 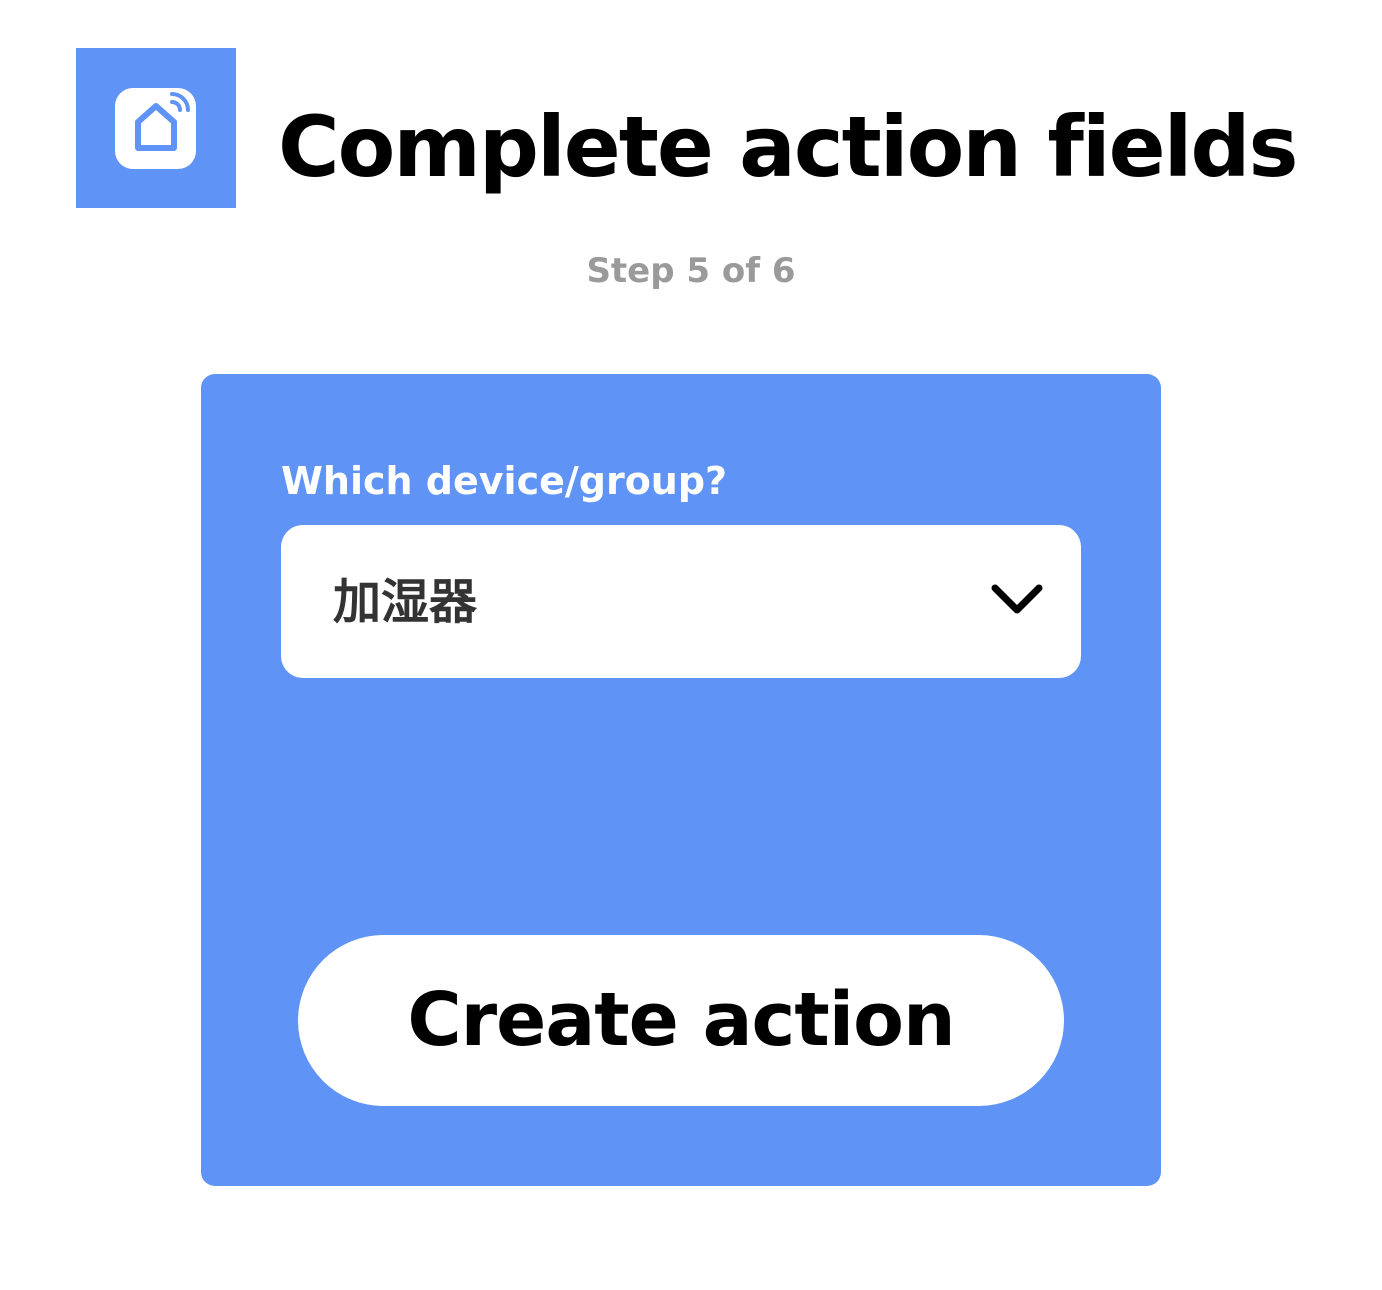 What do you see at coordinates (681, 601) in the screenshot?
I see `device-group-select: 加湿器` at bounding box center [681, 601].